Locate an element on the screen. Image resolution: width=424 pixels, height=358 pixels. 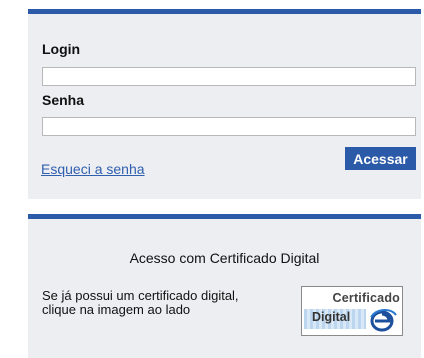
certificate-badge-digital-label: Digital is located at coordinates (331, 317).